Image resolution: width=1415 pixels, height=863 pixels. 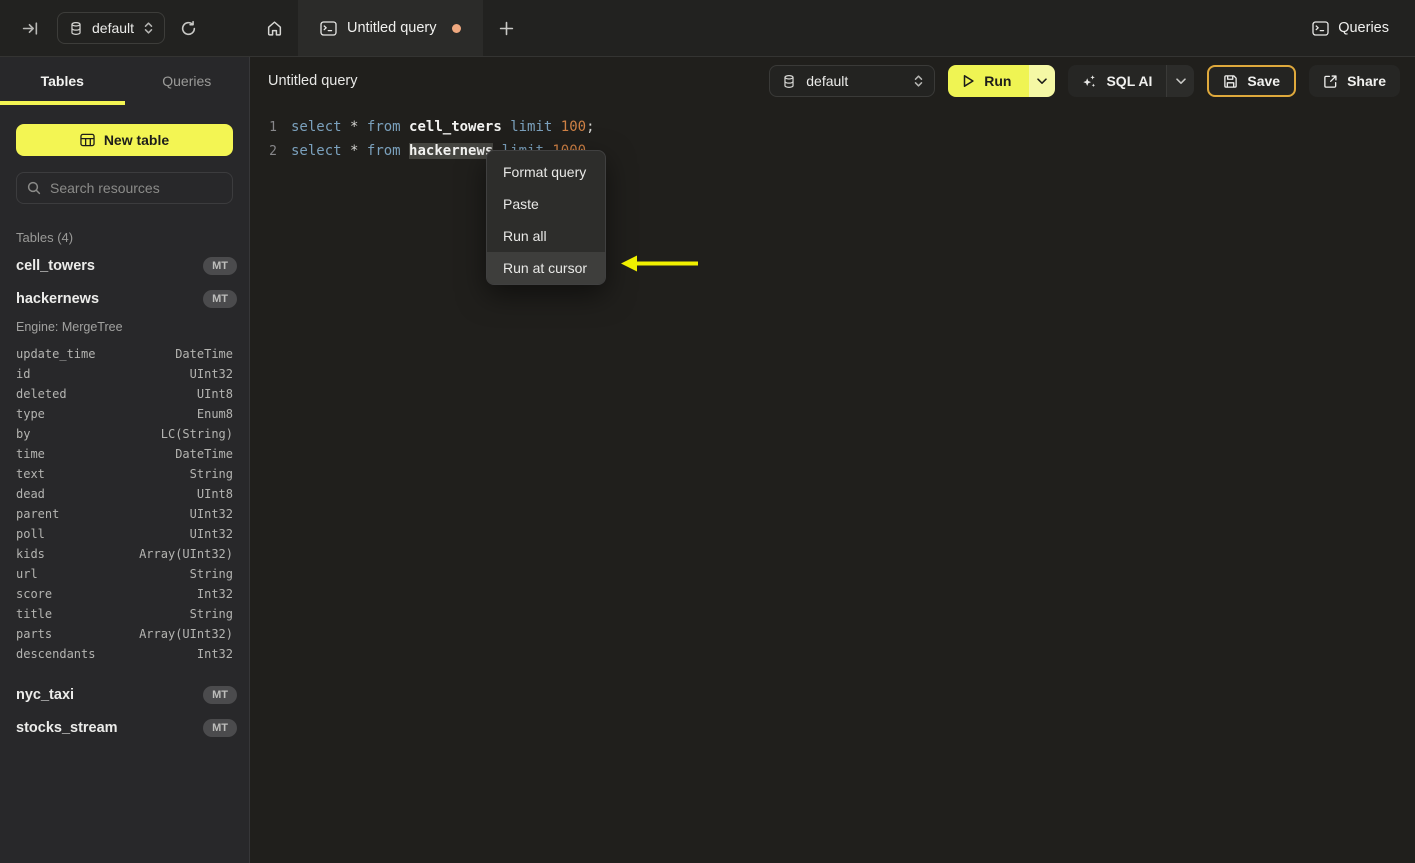 What do you see at coordinates (38, 514) in the screenshot?
I see `column-name: parent` at bounding box center [38, 514].